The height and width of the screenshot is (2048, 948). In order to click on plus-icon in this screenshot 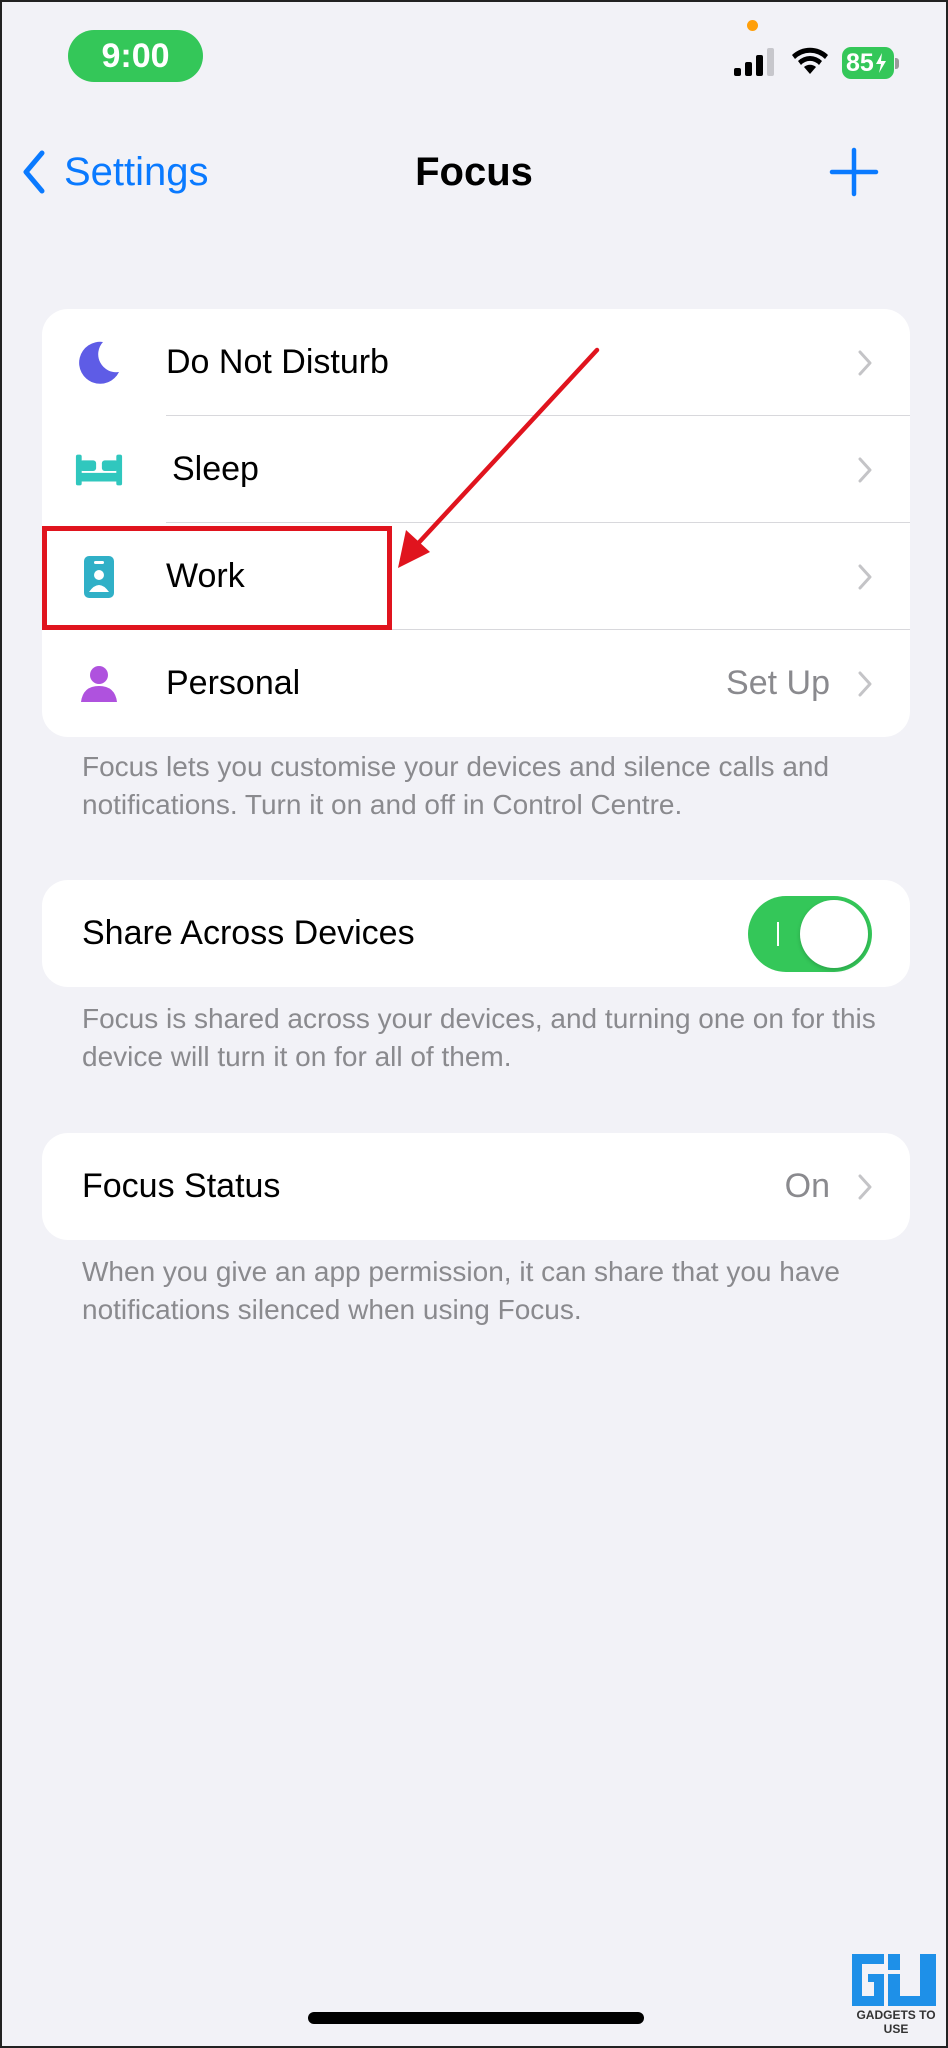, I will do `click(854, 172)`.